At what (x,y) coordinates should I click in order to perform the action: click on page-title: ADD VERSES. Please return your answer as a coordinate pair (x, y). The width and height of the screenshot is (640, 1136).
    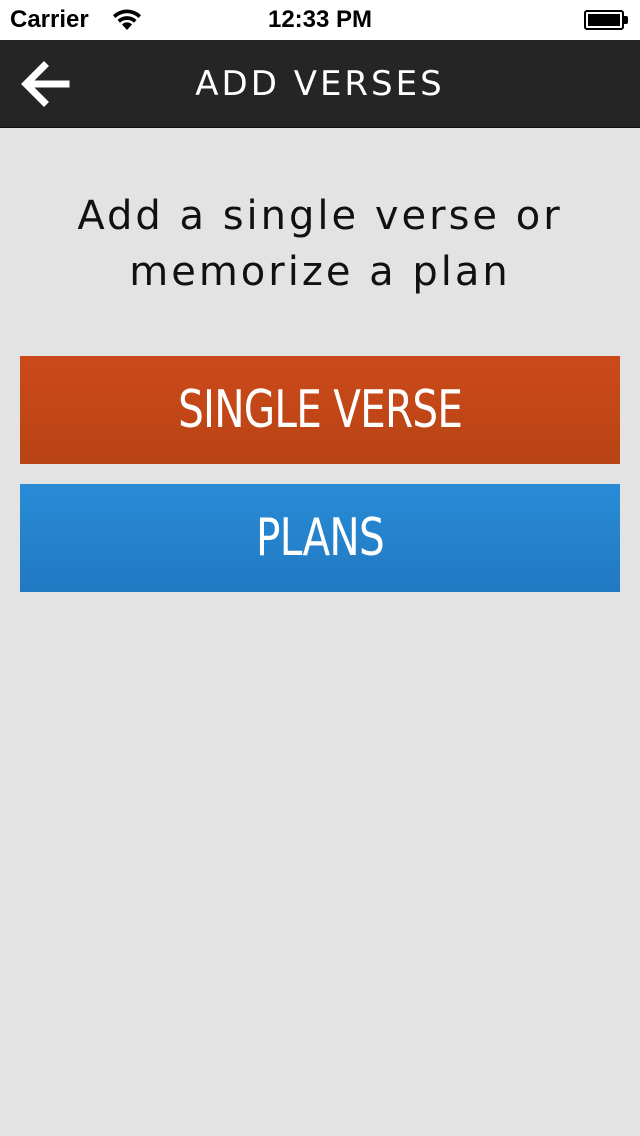
    Looking at the image, I should click on (320, 84).